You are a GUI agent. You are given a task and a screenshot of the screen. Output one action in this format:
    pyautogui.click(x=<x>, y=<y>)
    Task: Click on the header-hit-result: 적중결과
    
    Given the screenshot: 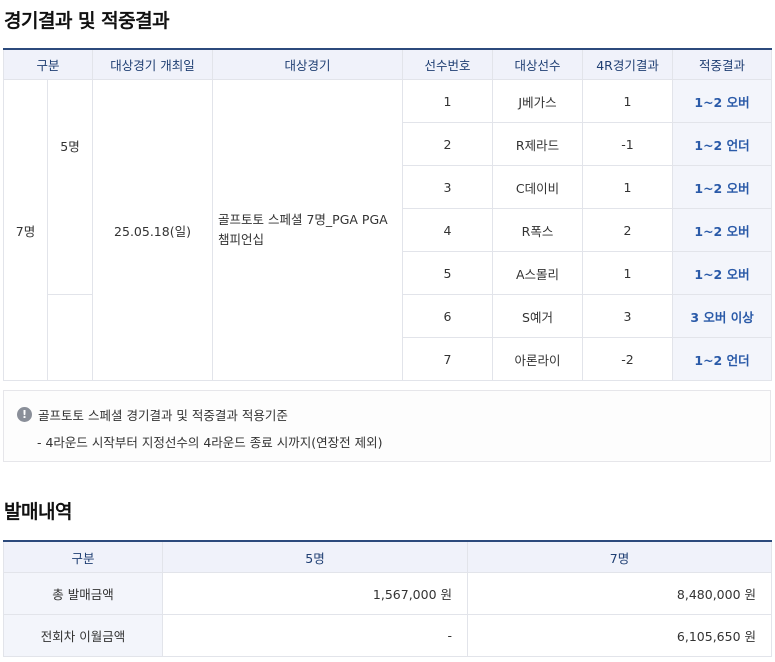 What is the action you would take?
    pyautogui.click(x=722, y=64)
    